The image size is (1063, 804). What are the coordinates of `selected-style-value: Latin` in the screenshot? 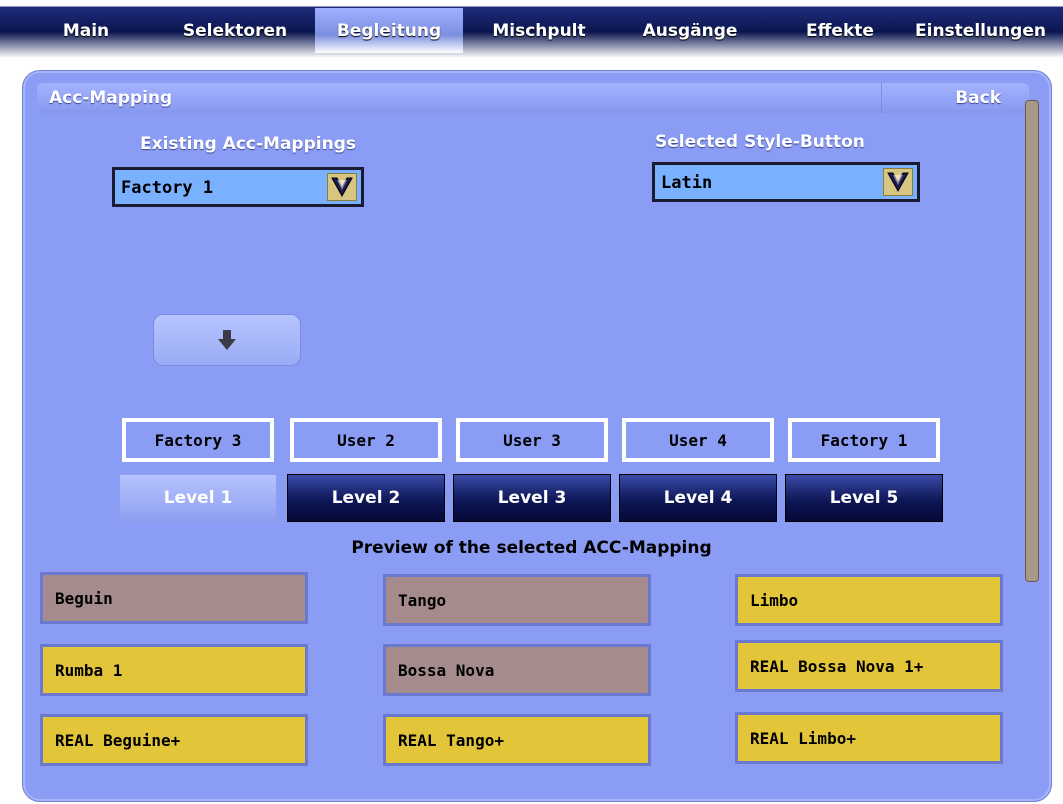 It's located at (687, 183).